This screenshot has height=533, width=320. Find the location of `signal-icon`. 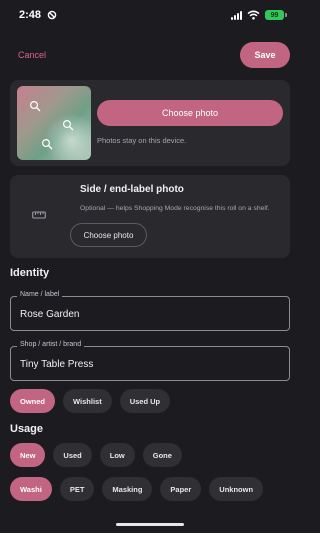

signal-icon is located at coordinates (236, 15).